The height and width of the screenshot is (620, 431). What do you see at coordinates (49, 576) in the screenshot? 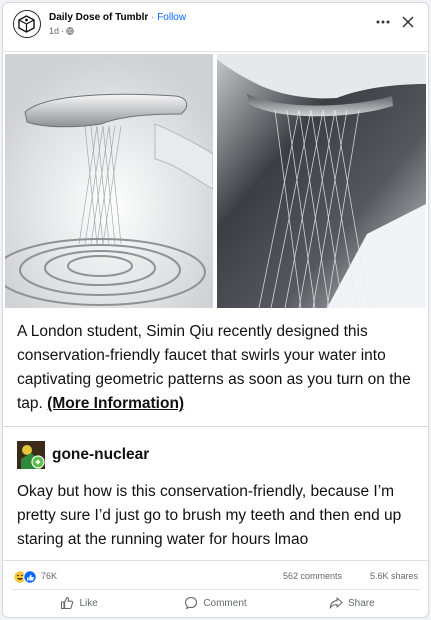
I see `reaction-count: 76K` at bounding box center [49, 576].